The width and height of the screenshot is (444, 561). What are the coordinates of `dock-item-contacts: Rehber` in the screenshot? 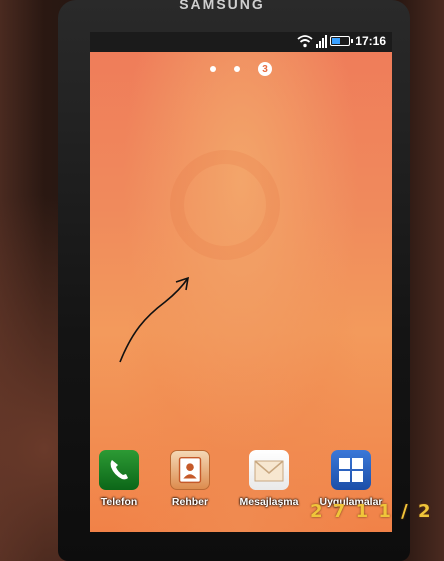 It's located at (190, 479).